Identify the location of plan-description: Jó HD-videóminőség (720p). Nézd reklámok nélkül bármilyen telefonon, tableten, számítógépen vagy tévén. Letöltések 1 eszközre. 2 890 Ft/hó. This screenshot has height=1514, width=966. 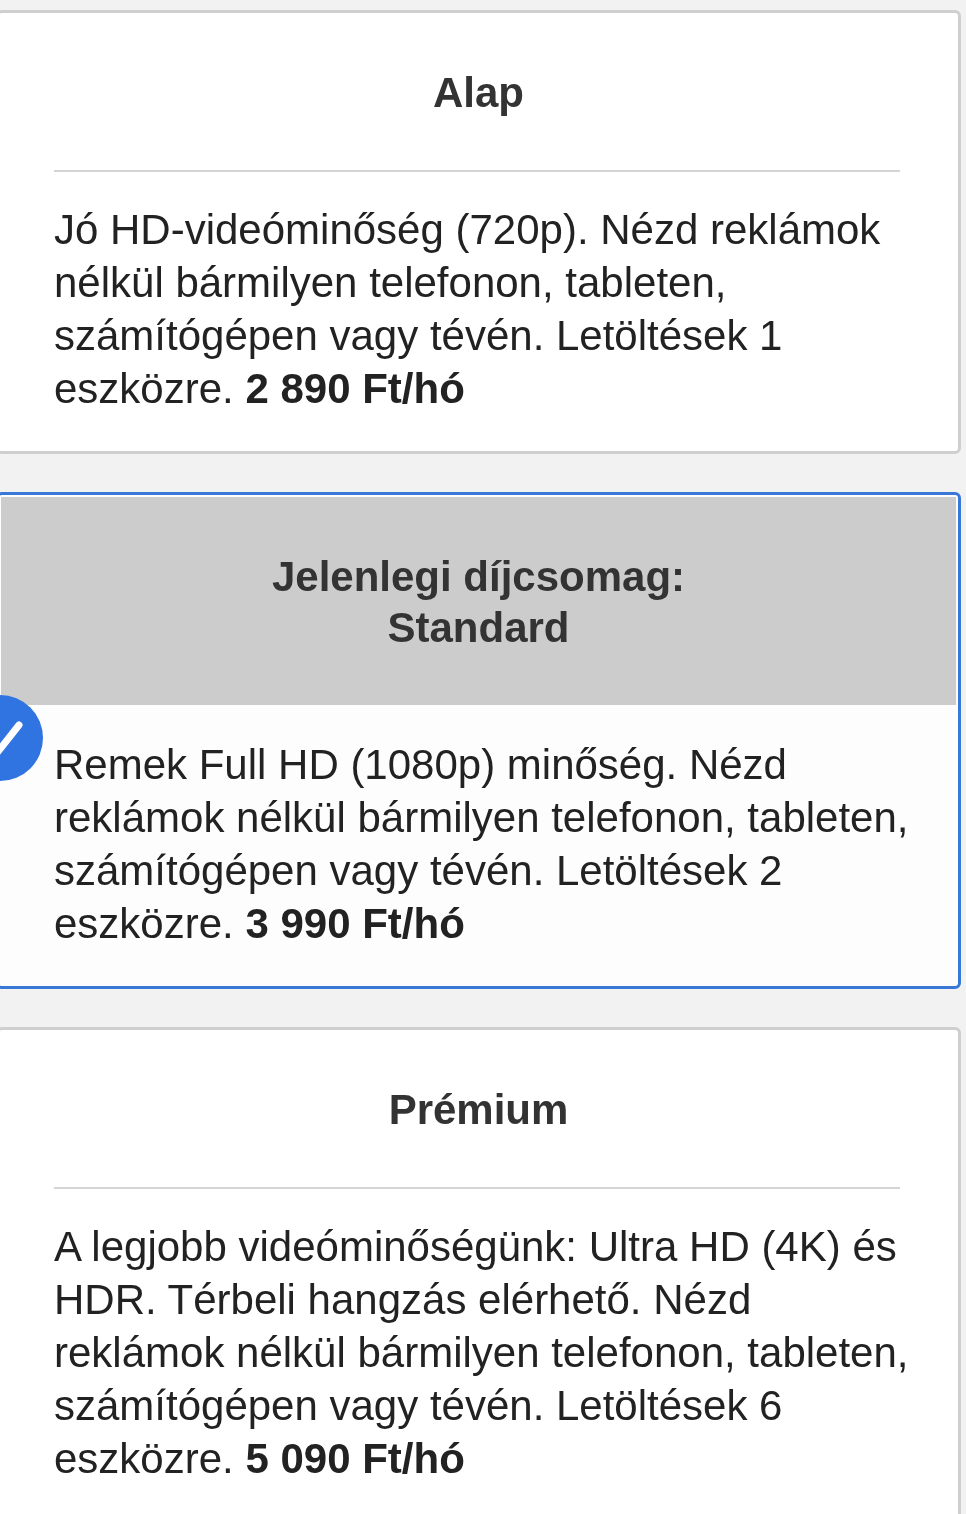
(468, 309).